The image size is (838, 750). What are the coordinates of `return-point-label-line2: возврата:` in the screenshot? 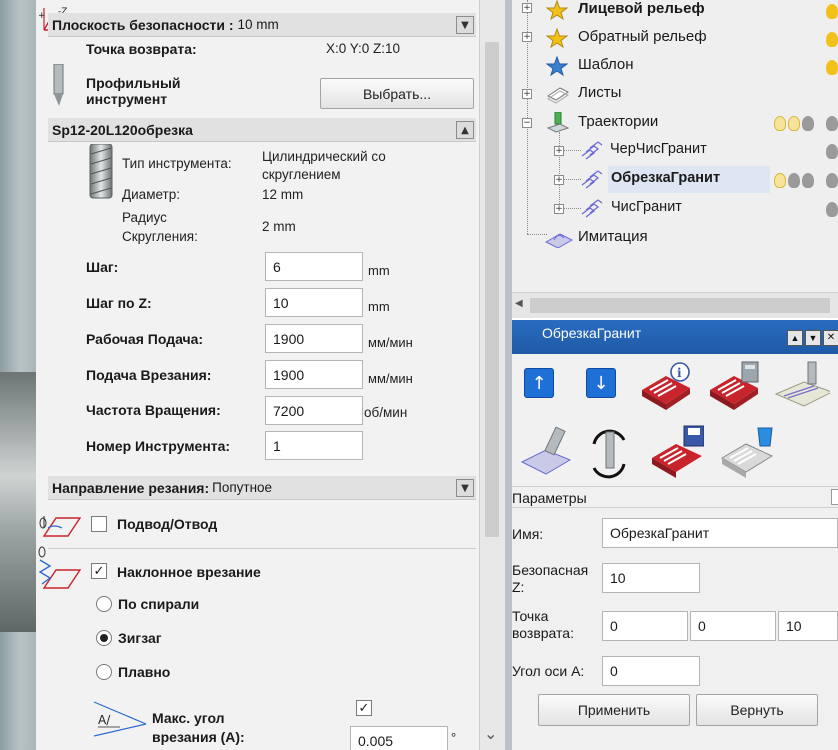 It's located at (543, 633).